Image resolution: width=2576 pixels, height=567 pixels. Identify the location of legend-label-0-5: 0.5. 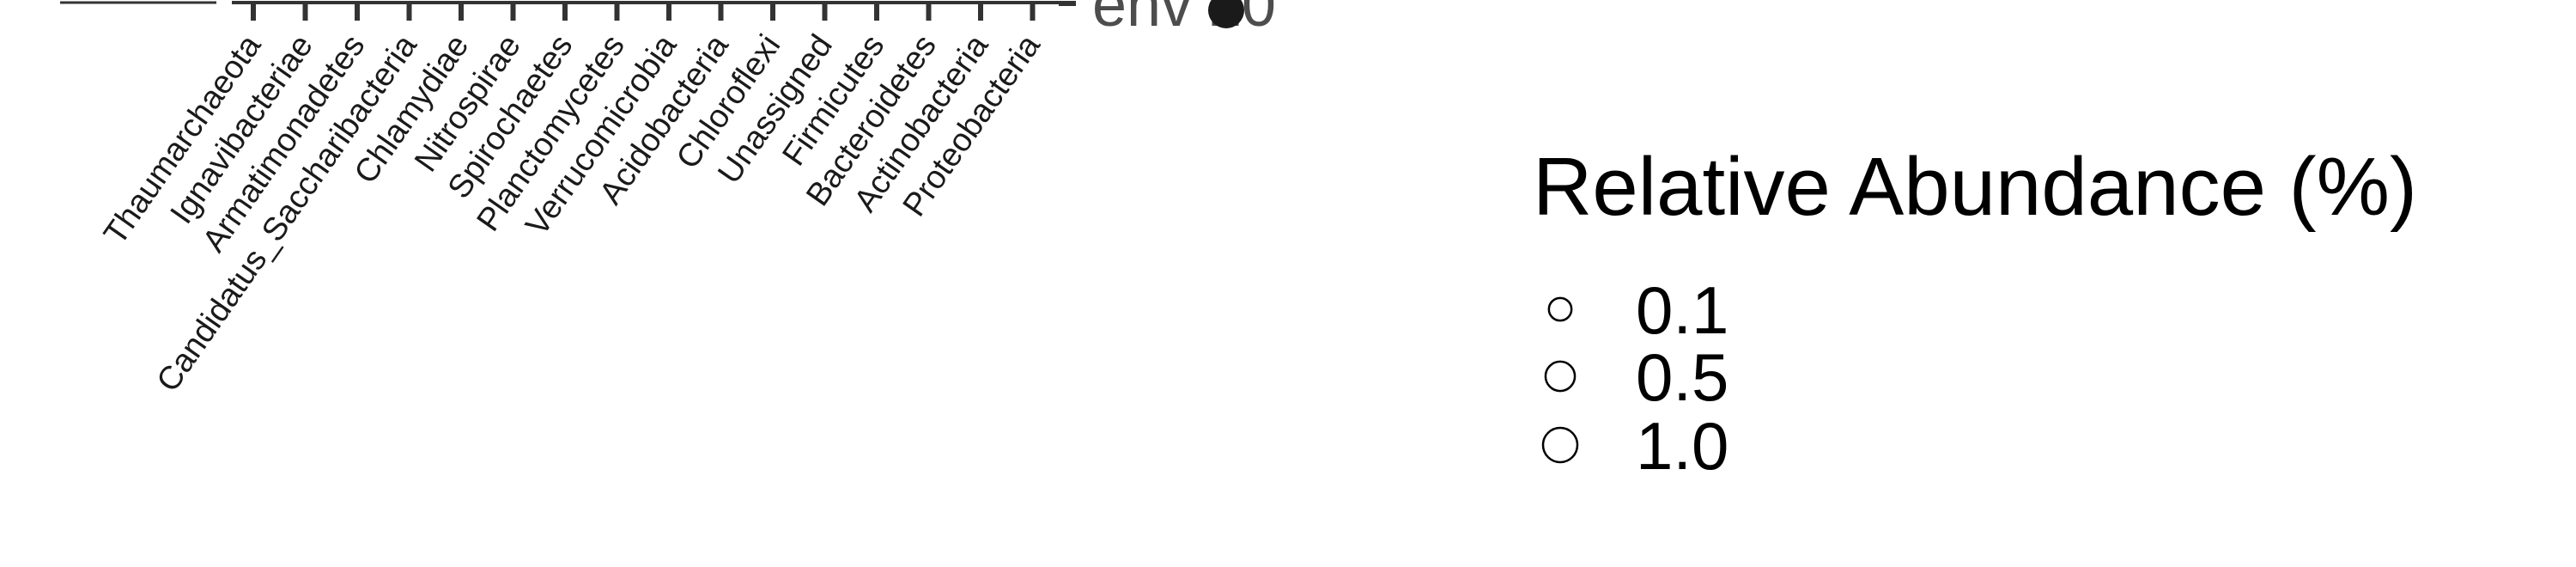
(1682, 377).